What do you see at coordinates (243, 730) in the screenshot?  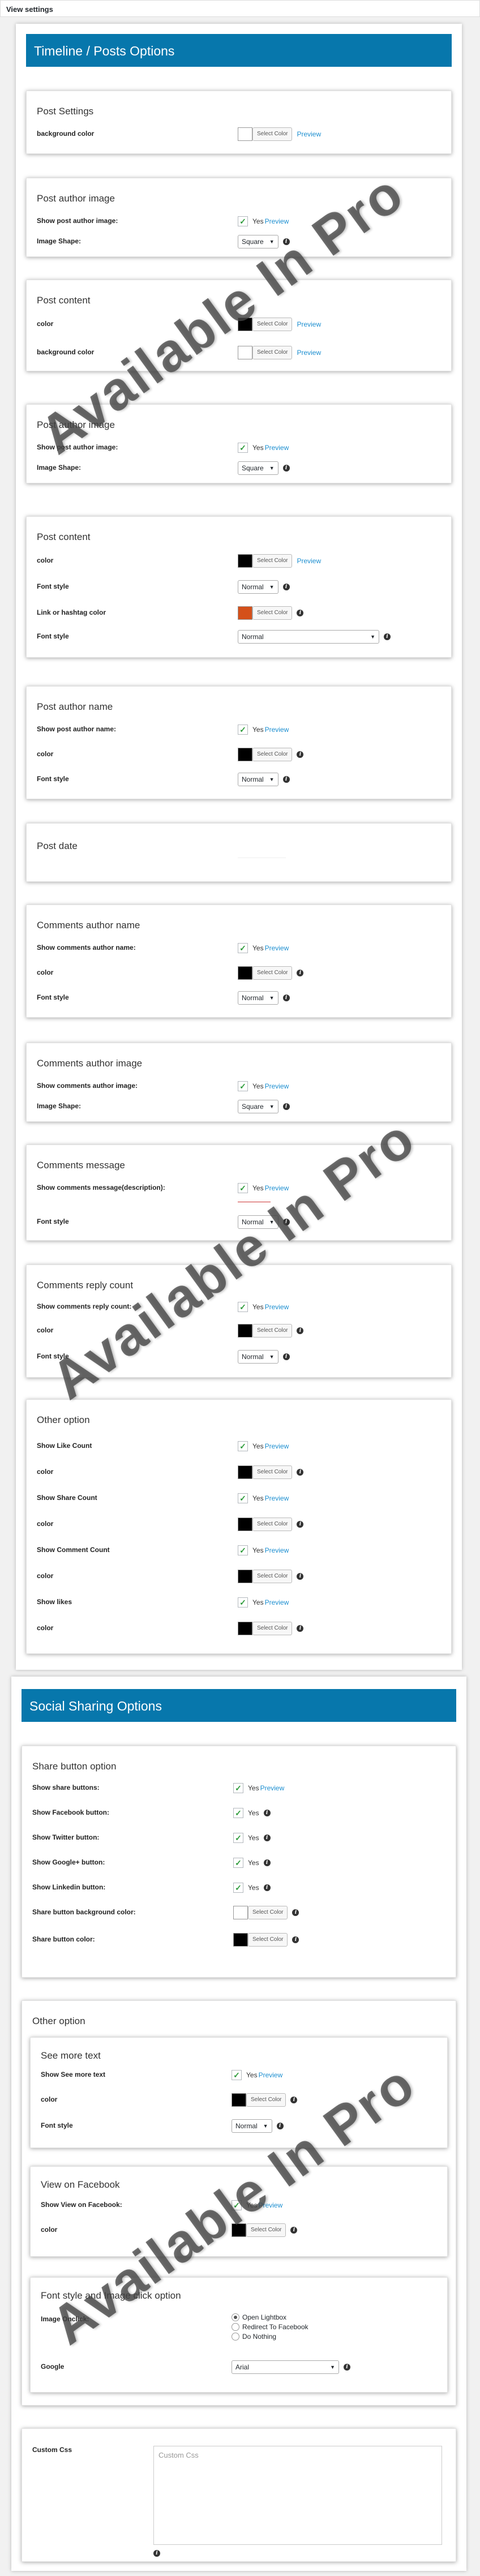 I see `show-author-name-checkbox: ✓` at bounding box center [243, 730].